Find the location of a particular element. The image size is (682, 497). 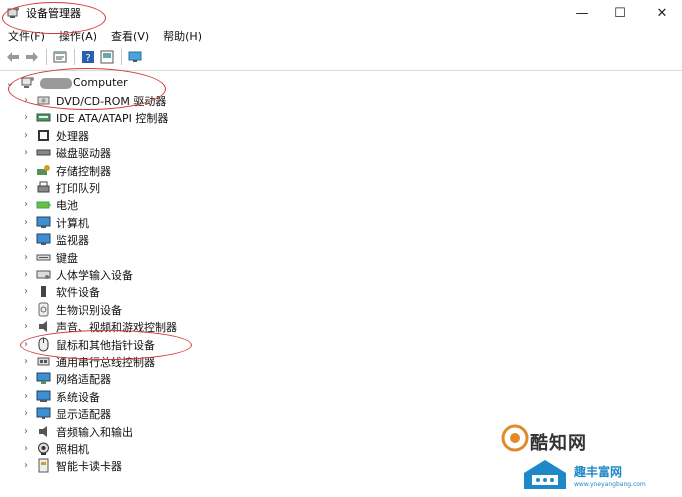

tree-root: ⌄ Computer is located at coordinates (330, 83).